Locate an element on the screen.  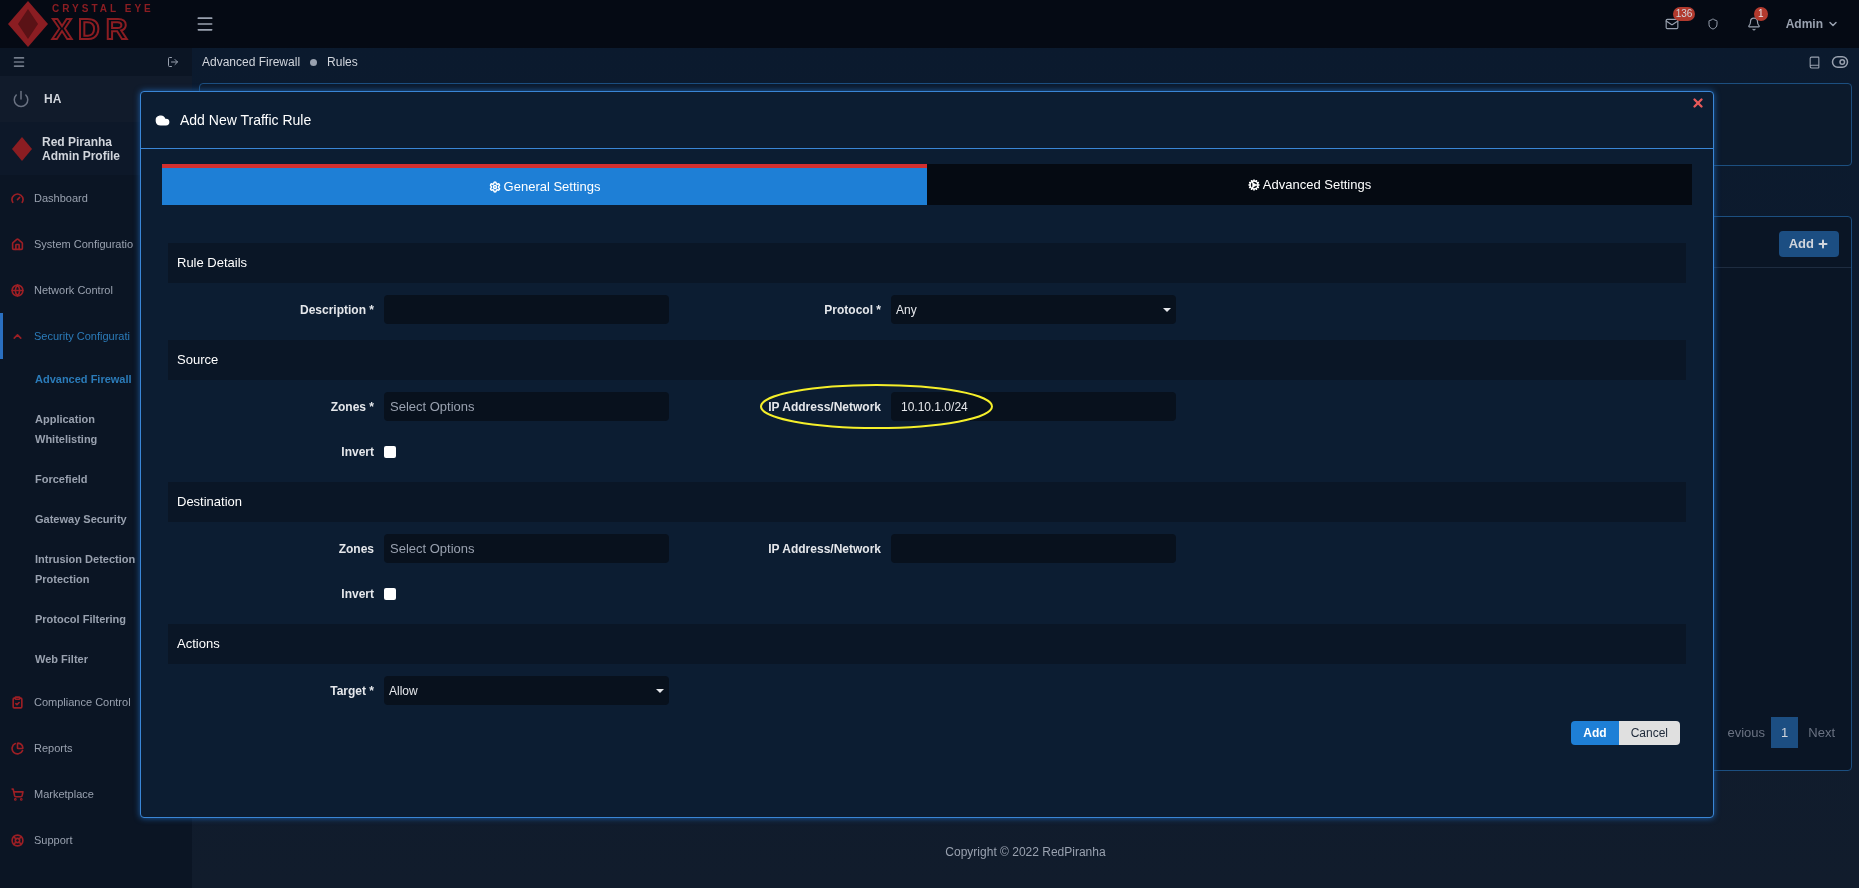
logo-icon is located at coordinates (28, 24).